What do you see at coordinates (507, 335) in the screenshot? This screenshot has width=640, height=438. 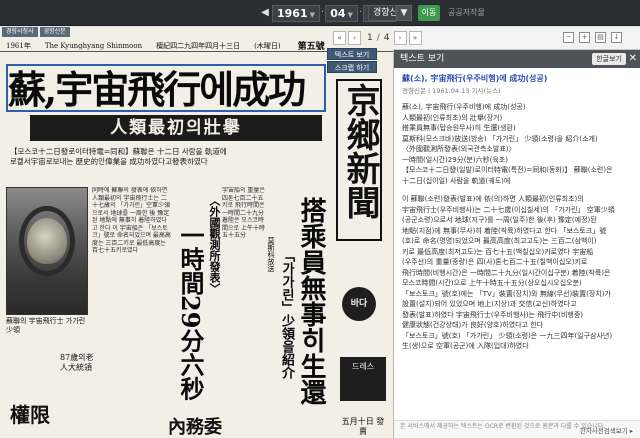 I see `article-line: 「보스토크」號(호) 「가가린」 少領(소령)은 一九三四年(일구삼사년)` at bounding box center [507, 335].